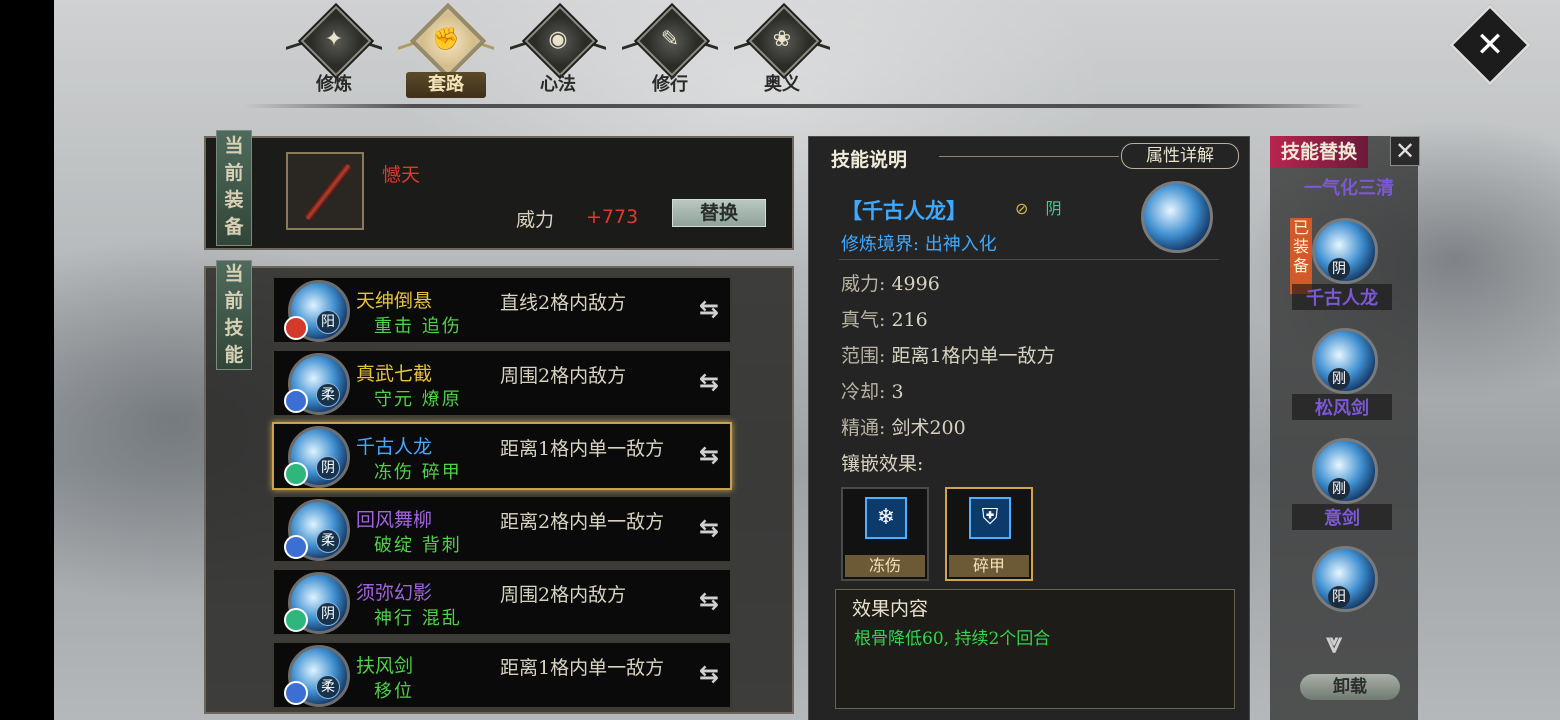 The image size is (1560, 720). What do you see at coordinates (1319, 152) in the screenshot?
I see `skill-replace-title: 技能替换` at bounding box center [1319, 152].